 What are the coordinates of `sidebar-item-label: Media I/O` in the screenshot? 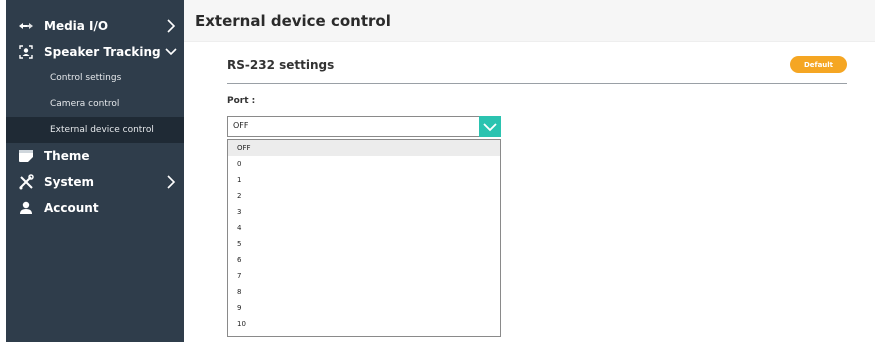 It's located at (76, 26).